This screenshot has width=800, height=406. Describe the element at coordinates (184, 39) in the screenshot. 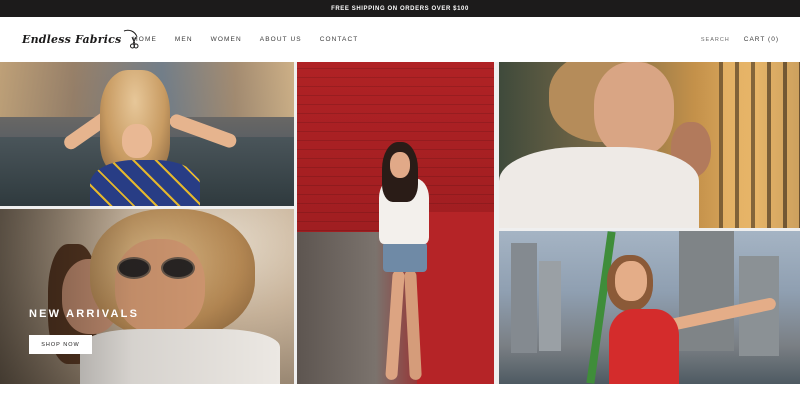

I see `nav-men: MEN` at that location.